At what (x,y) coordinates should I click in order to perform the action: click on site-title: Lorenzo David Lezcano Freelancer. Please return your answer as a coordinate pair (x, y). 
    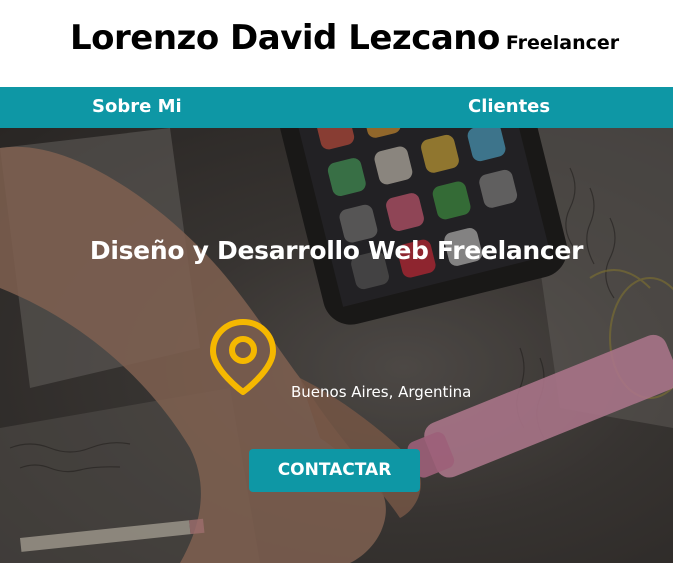
    Looking at the image, I should click on (344, 38).